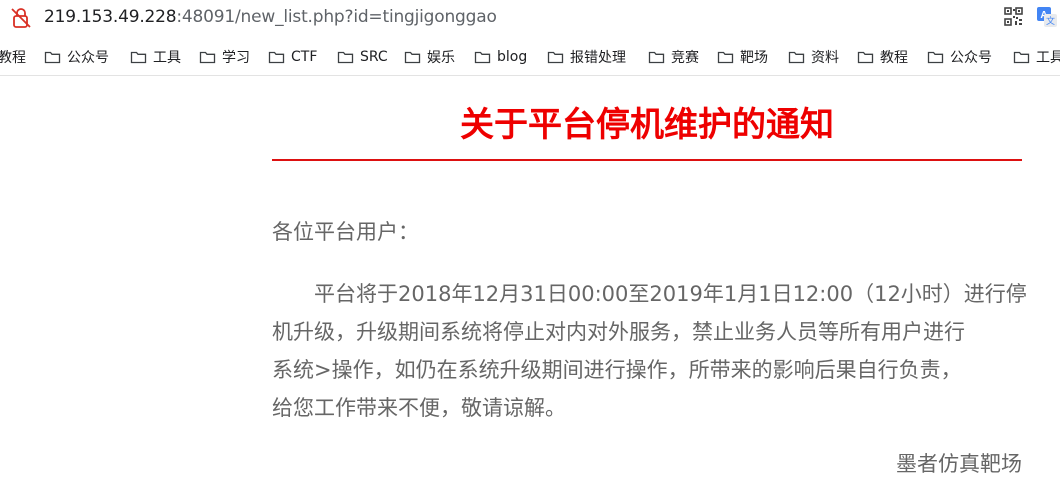 The height and width of the screenshot is (487, 1060). I want to click on not-secure-lock-icon, so click(21, 18).